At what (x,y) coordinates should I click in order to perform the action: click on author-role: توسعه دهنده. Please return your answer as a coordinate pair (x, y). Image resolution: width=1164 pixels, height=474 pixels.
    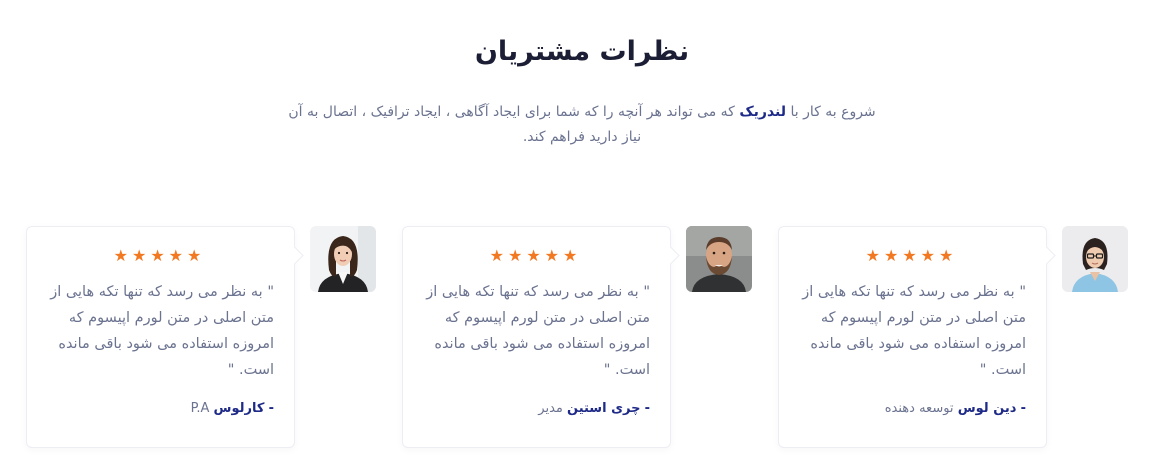
    Looking at the image, I should click on (919, 408).